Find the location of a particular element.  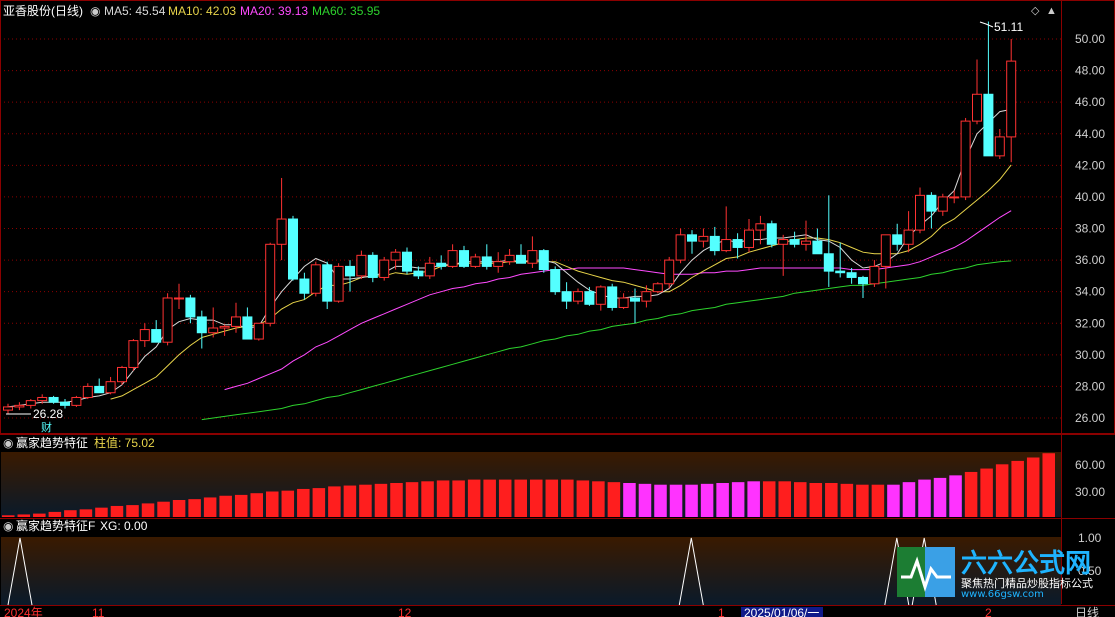

trend-bar is located at coordinates (800, 499).